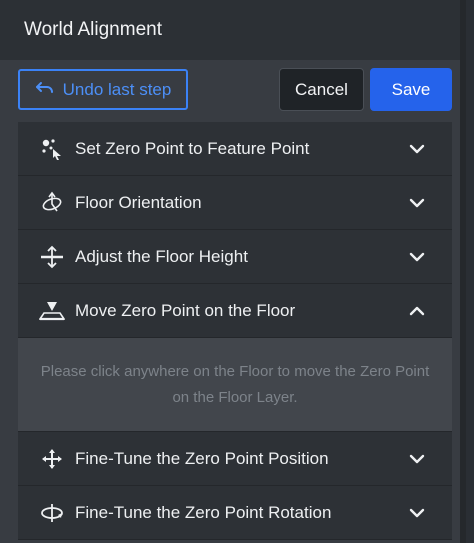  What do you see at coordinates (185, 310) in the screenshot?
I see `step-label: Move Zero Point on the Floor` at bounding box center [185, 310].